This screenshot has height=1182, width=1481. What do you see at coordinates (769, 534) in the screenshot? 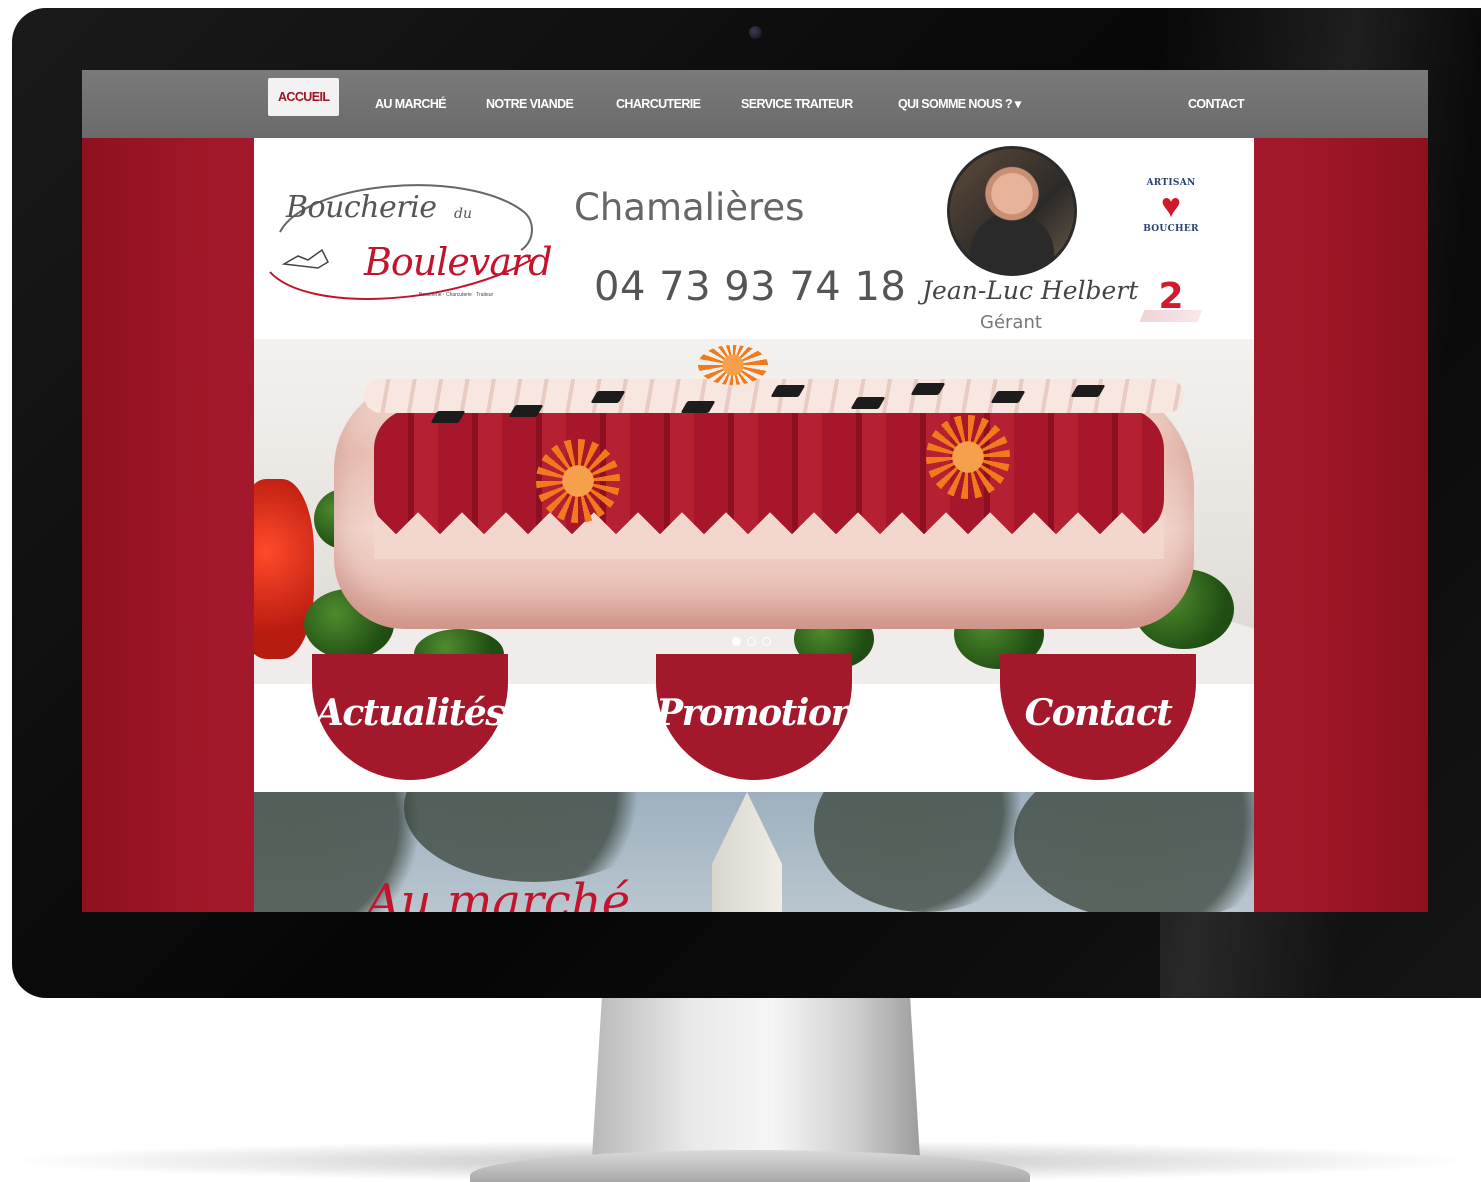
I see `fat-trim` at bounding box center [769, 534].